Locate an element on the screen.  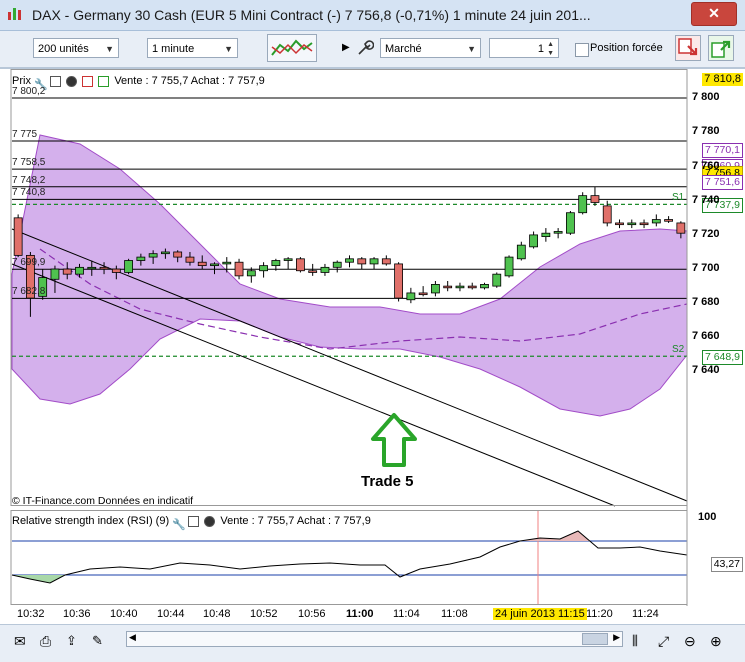
buy-button is located at coordinates (721, 48).